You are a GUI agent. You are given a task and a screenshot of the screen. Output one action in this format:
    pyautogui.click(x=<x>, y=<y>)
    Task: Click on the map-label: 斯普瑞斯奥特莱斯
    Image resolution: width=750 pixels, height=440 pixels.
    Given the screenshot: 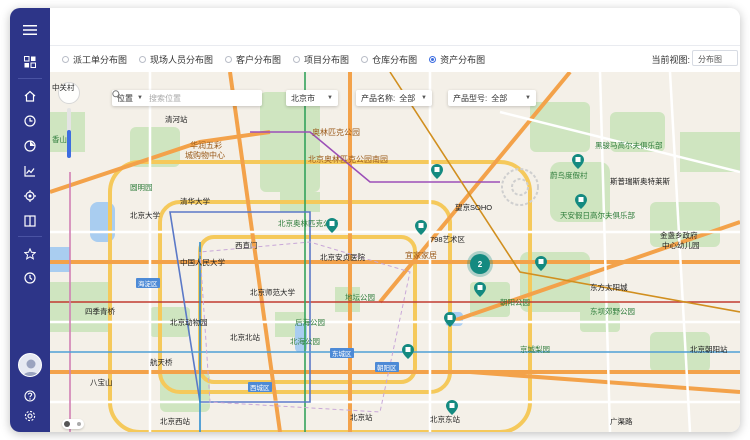 What is the action you would take?
    pyautogui.click(x=640, y=181)
    